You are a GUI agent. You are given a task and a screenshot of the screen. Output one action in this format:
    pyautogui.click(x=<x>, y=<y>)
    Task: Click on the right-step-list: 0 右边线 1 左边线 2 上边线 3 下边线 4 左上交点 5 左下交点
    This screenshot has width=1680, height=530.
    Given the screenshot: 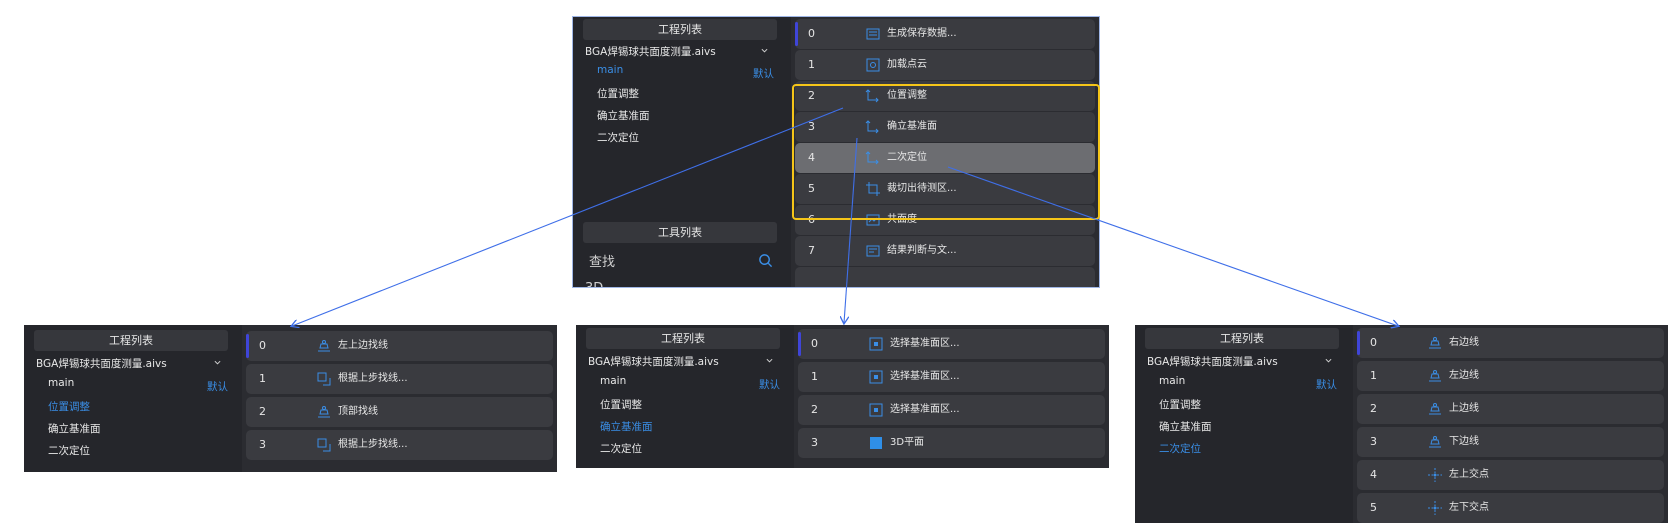 What is the action you would take?
    pyautogui.click(x=1510, y=424)
    